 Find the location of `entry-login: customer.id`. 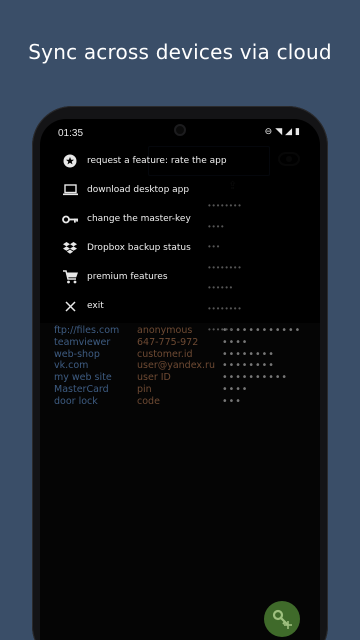

entry-login: customer.id is located at coordinates (165, 354).